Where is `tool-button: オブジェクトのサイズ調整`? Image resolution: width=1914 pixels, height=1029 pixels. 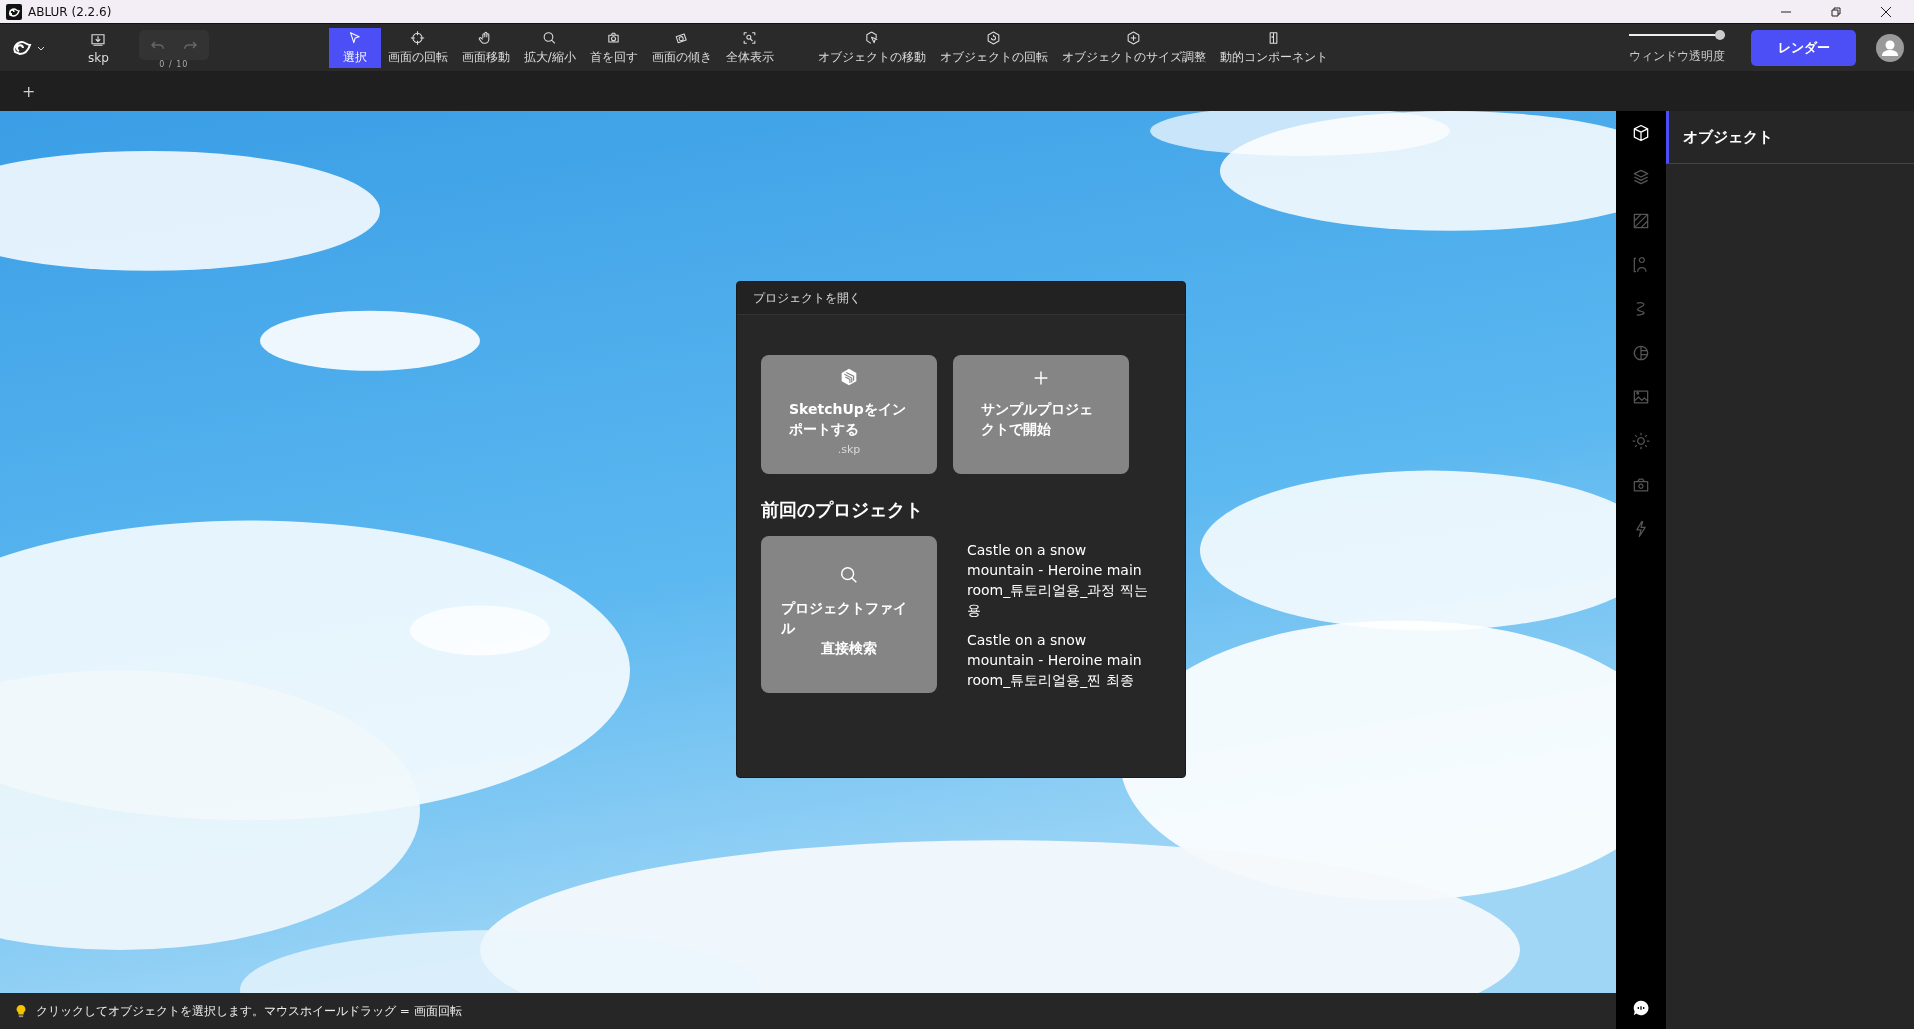 tool-button: オブジェクトのサイズ調整 is located at coordinates (1133, 47).